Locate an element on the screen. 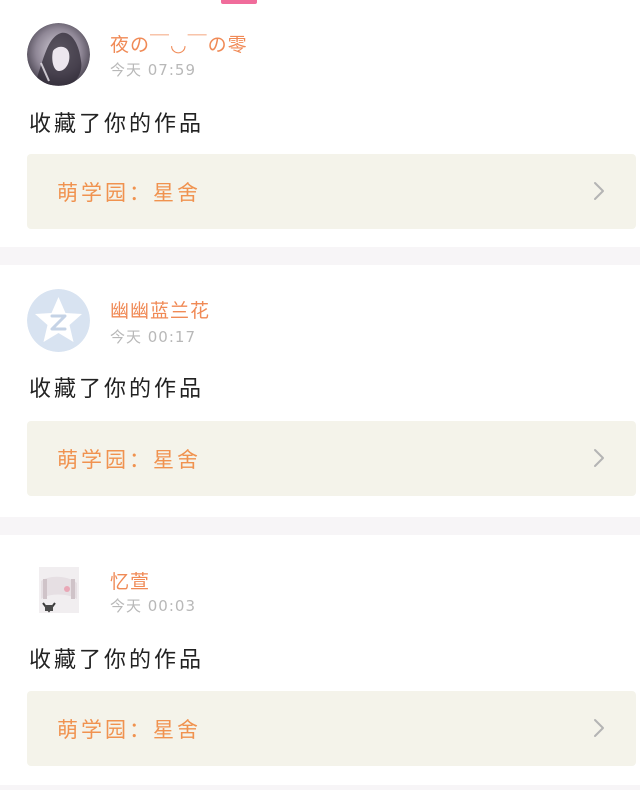  qzone-default-avatar-icon is located at coordinates (58, 320).